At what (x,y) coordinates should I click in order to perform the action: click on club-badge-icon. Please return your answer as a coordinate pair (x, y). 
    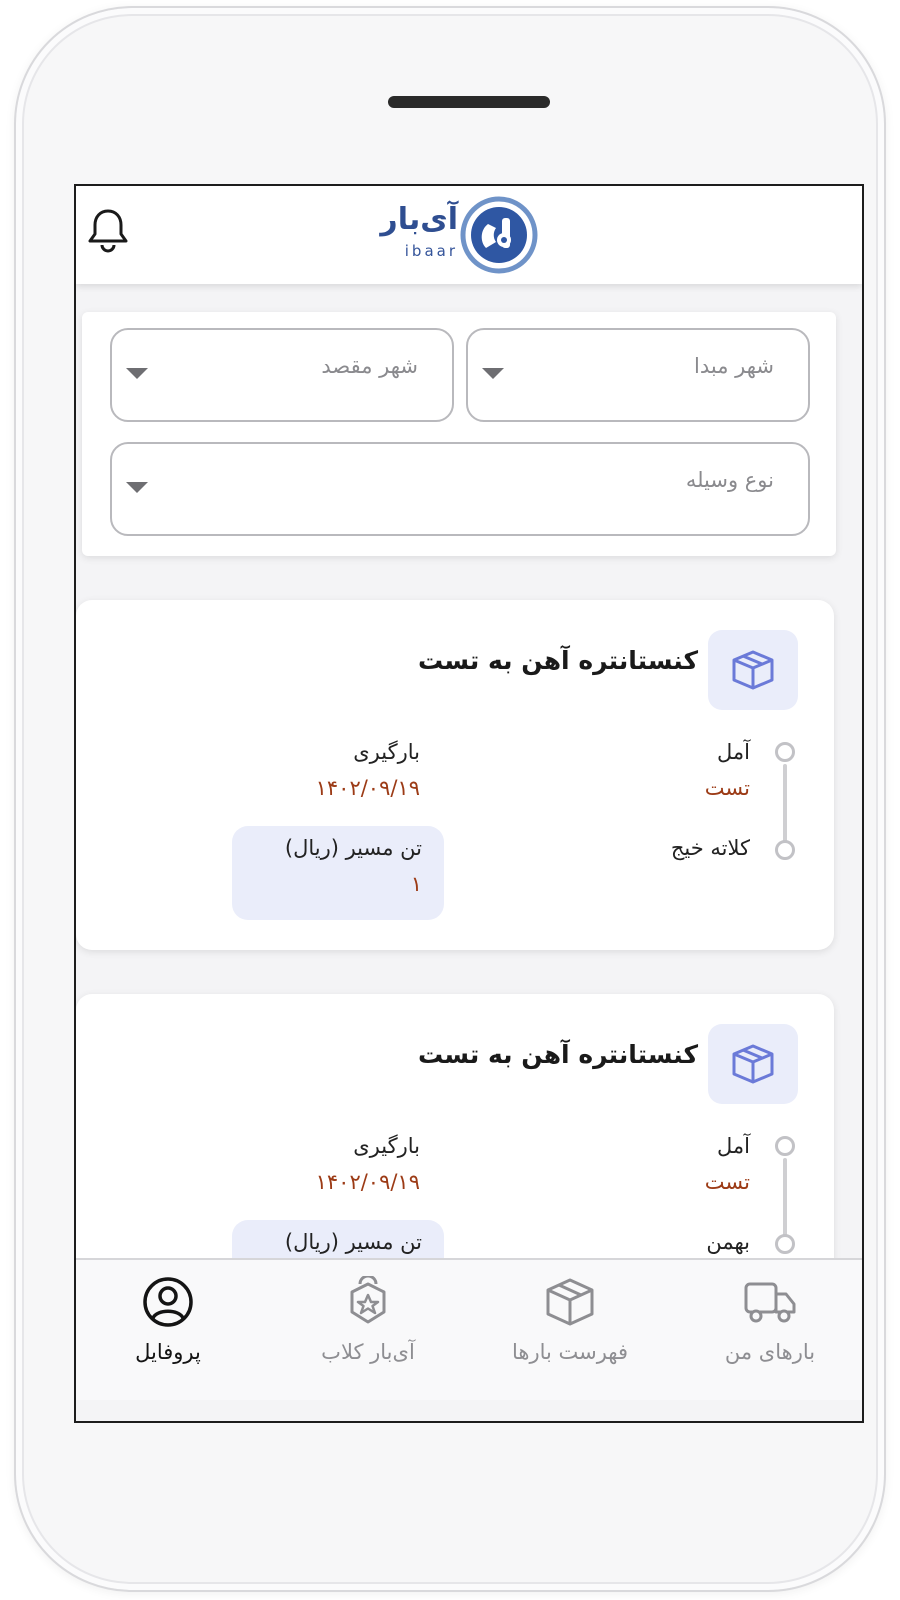
    Looking at the image, I should click on (368, 1300).